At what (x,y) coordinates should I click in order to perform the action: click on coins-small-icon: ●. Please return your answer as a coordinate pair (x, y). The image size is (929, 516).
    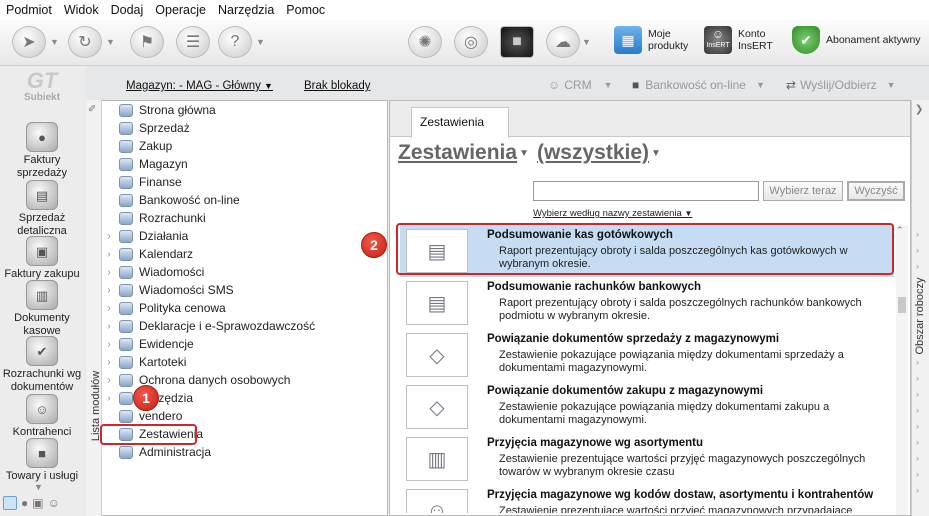
    Looking at the image, I should click on (24, 503).